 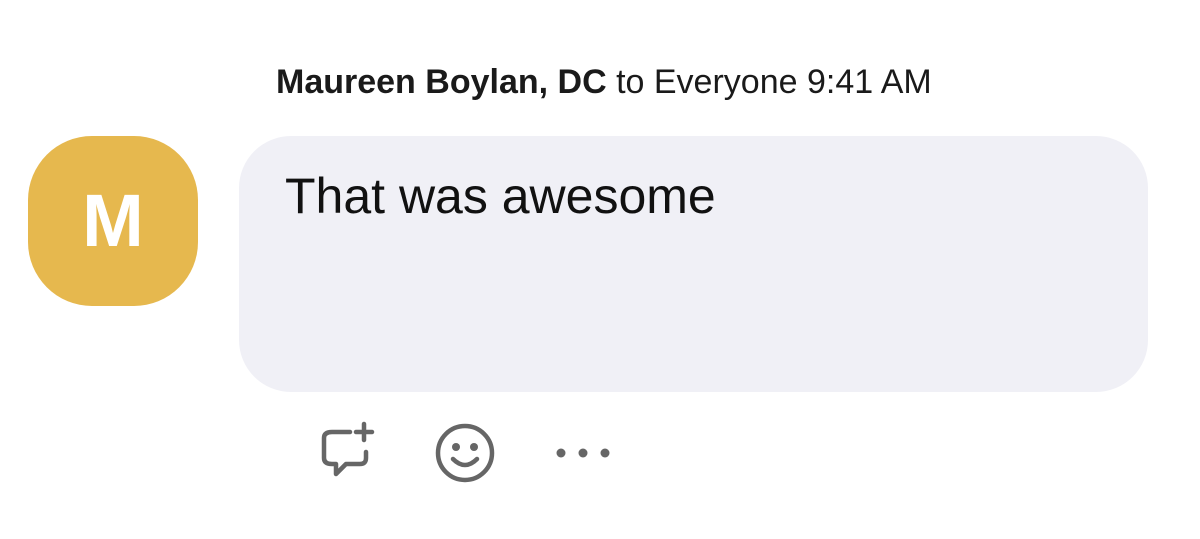 What do you see at coordinates (707, 82) in the screenshot?
I see `recipient-label: to Everyone` at bounding box center [707, 82].